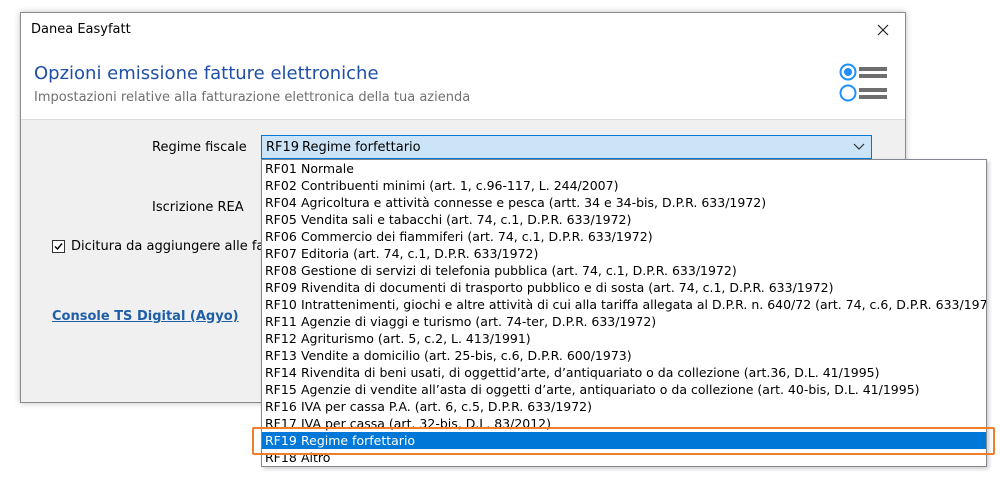 This screenshot has height=479, width=1000. I want to click on regime-selected-label: Regime forfettario, so click(361, 147).